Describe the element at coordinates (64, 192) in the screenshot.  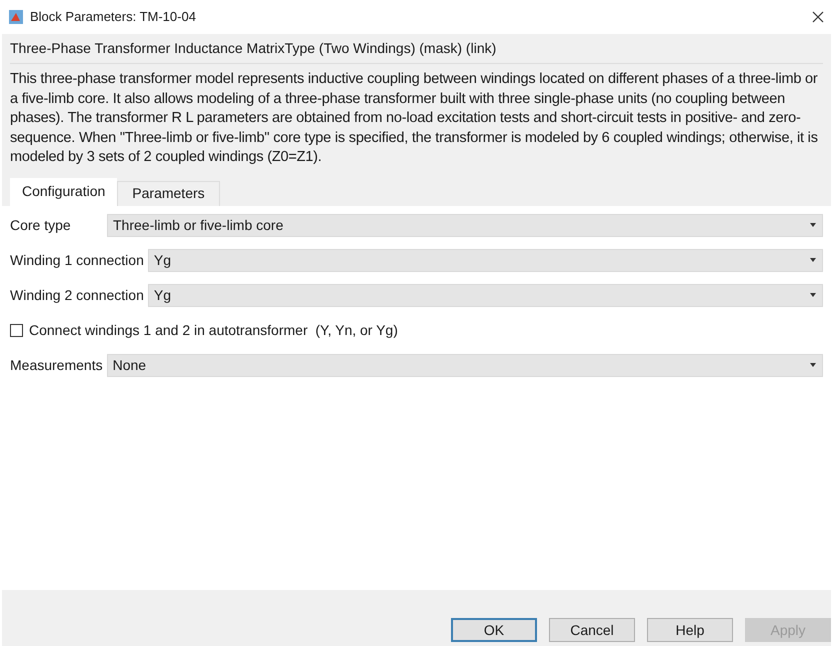
I see `tab: Configuration` at that location.